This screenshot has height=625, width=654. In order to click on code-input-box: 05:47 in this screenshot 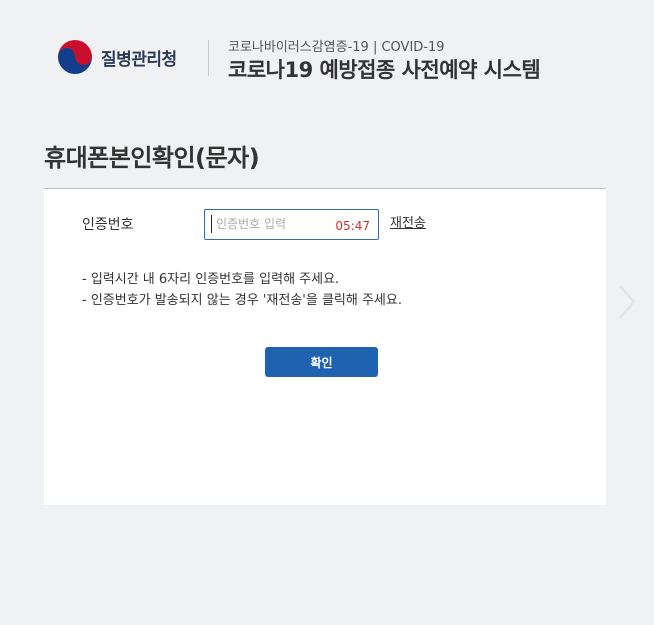, I will do `click(291, 224)`.